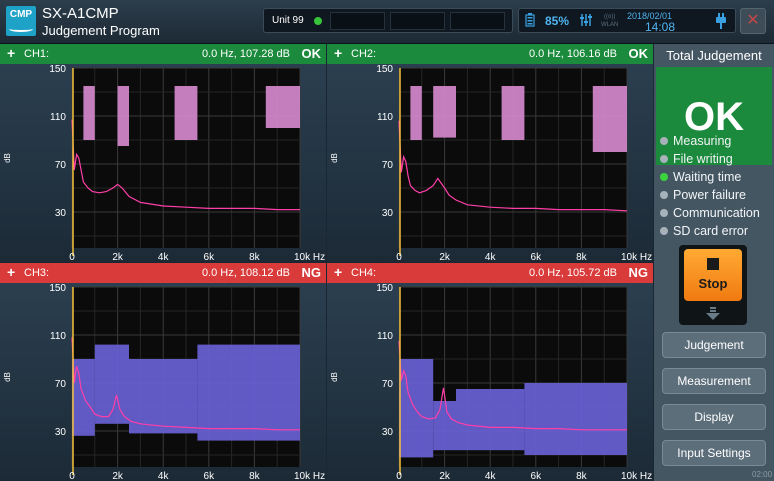 The width and height of the screenshot is (774, 481). Describe the element at coordinates (245, 54) in the screenshot. I see `channel-readout: 0.0 Hz, 107.28 dB` at that location.